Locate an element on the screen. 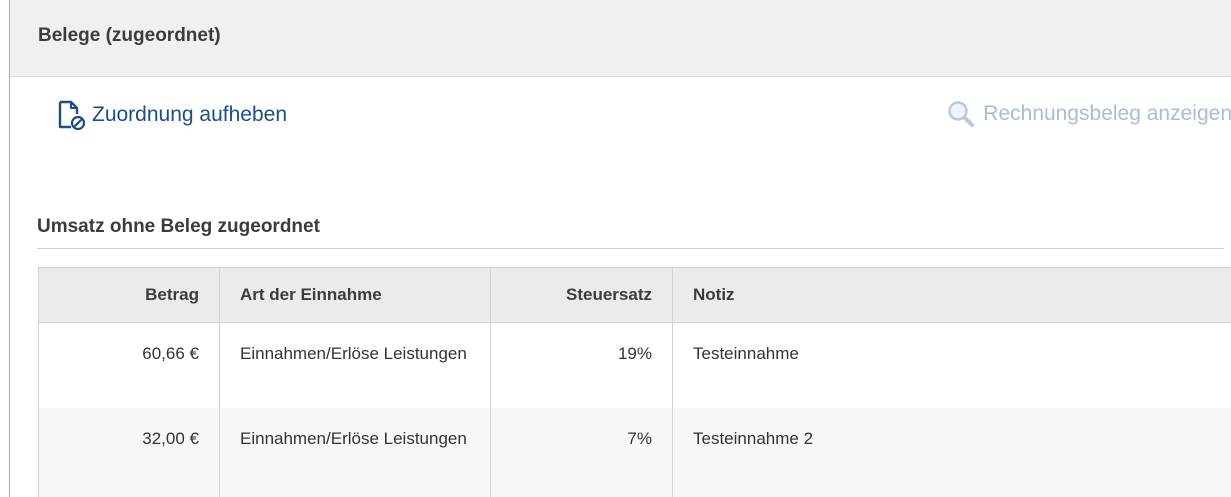 This screenshot has height=497, width=1231. document-unlink-icon is located at coordinates (72, 115).